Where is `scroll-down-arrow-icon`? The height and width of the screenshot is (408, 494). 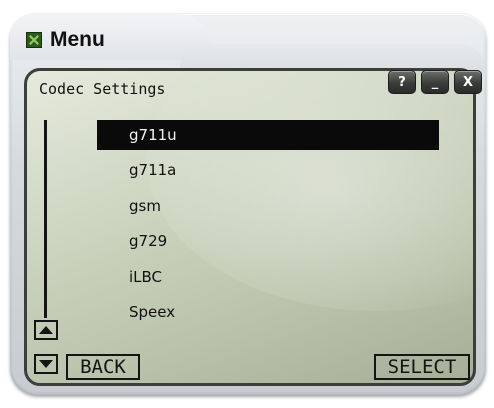 scroll-down-arrow-icon is located at coordinates (46, 364).